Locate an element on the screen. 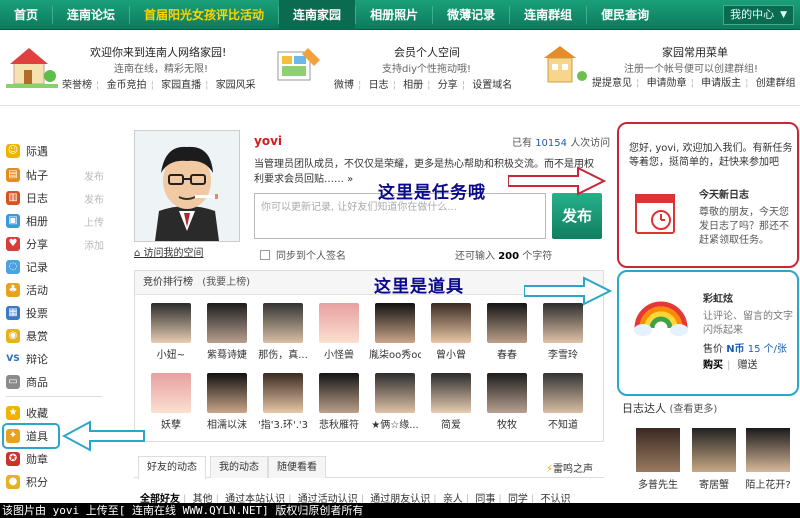  ranking-user: '指'3.环'.'3 is located at coordinates (283, 402).